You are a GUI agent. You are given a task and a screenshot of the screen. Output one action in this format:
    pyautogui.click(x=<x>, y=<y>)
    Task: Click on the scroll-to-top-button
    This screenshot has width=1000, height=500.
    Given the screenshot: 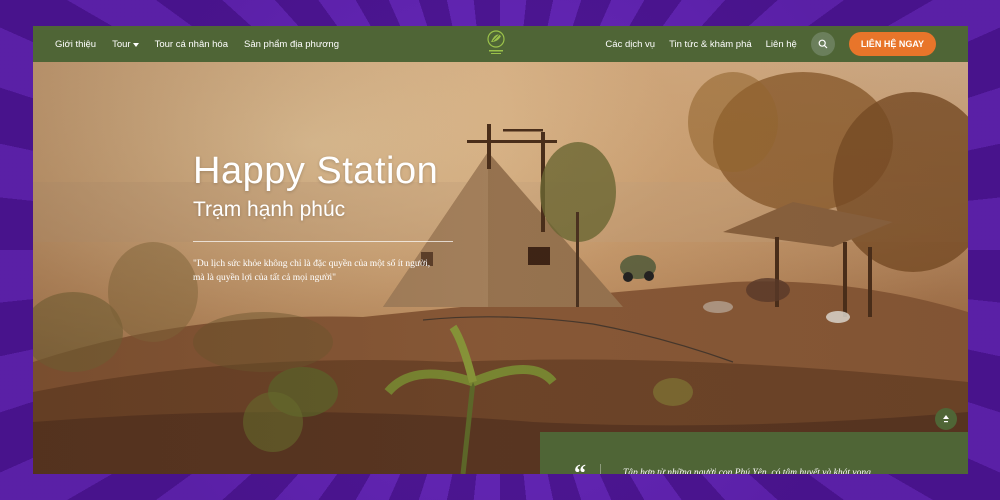 What is the action you would take?
    pyautogui.click(x=946, y=419)
    